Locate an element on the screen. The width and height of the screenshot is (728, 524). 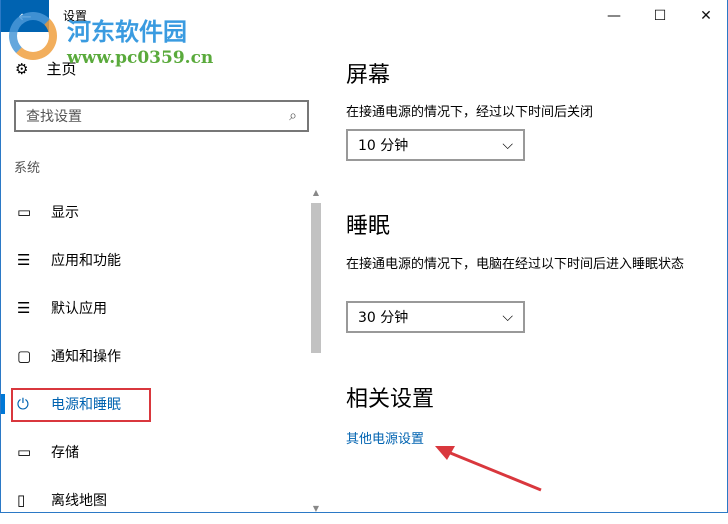
home-label: 主页 is located at coordinates (61, 69).